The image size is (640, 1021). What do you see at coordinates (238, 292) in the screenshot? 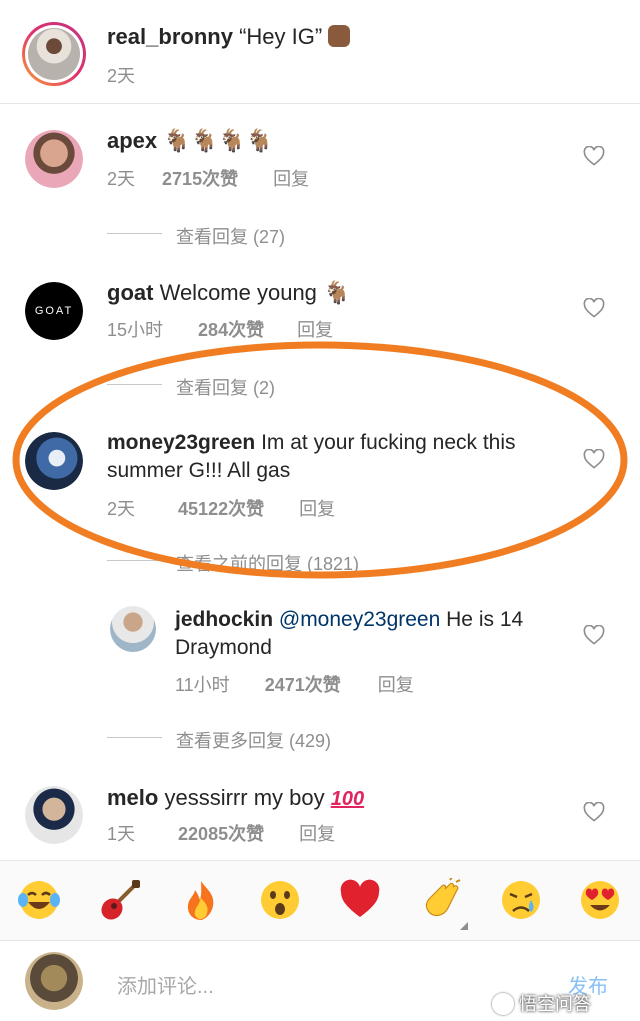
I see `comment-body: Welcome young` at bounding box center [238, 292].